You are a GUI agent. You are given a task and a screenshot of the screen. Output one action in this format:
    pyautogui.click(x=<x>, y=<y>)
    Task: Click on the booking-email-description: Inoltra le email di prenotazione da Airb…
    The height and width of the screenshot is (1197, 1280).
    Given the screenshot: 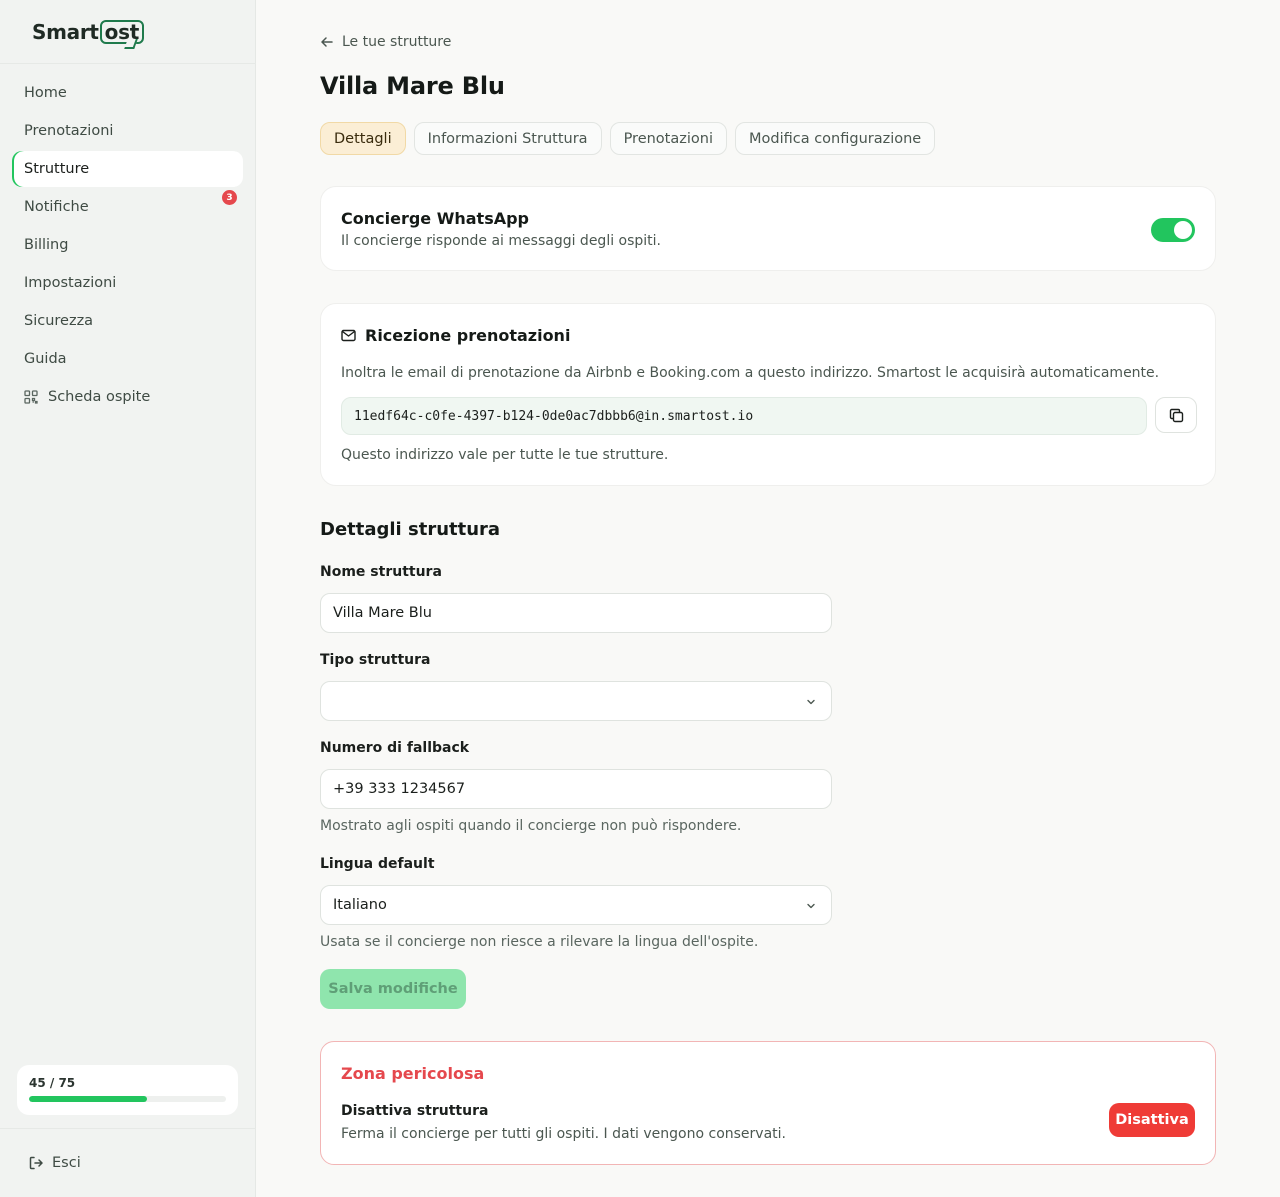 What is the action you would take?
    pyautogui.click(x=750, y=373)
    